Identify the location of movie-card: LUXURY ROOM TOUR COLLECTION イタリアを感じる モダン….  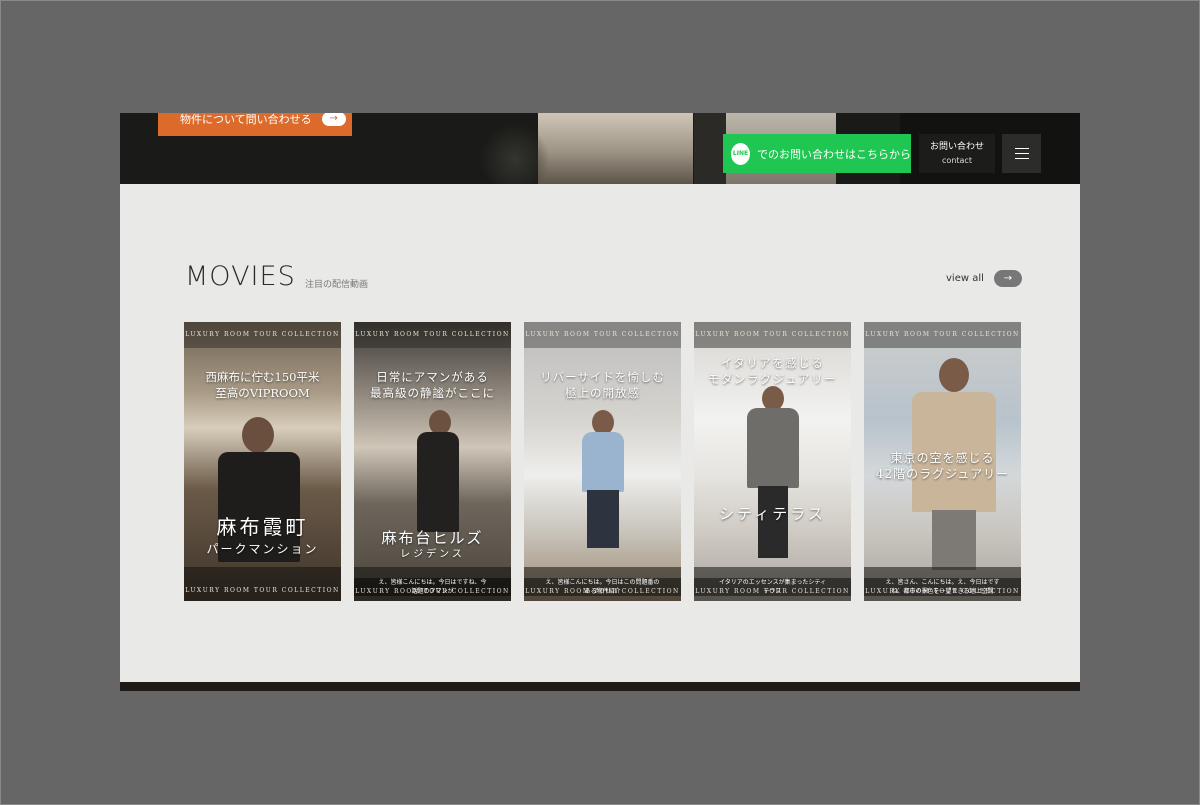
(772, 461).